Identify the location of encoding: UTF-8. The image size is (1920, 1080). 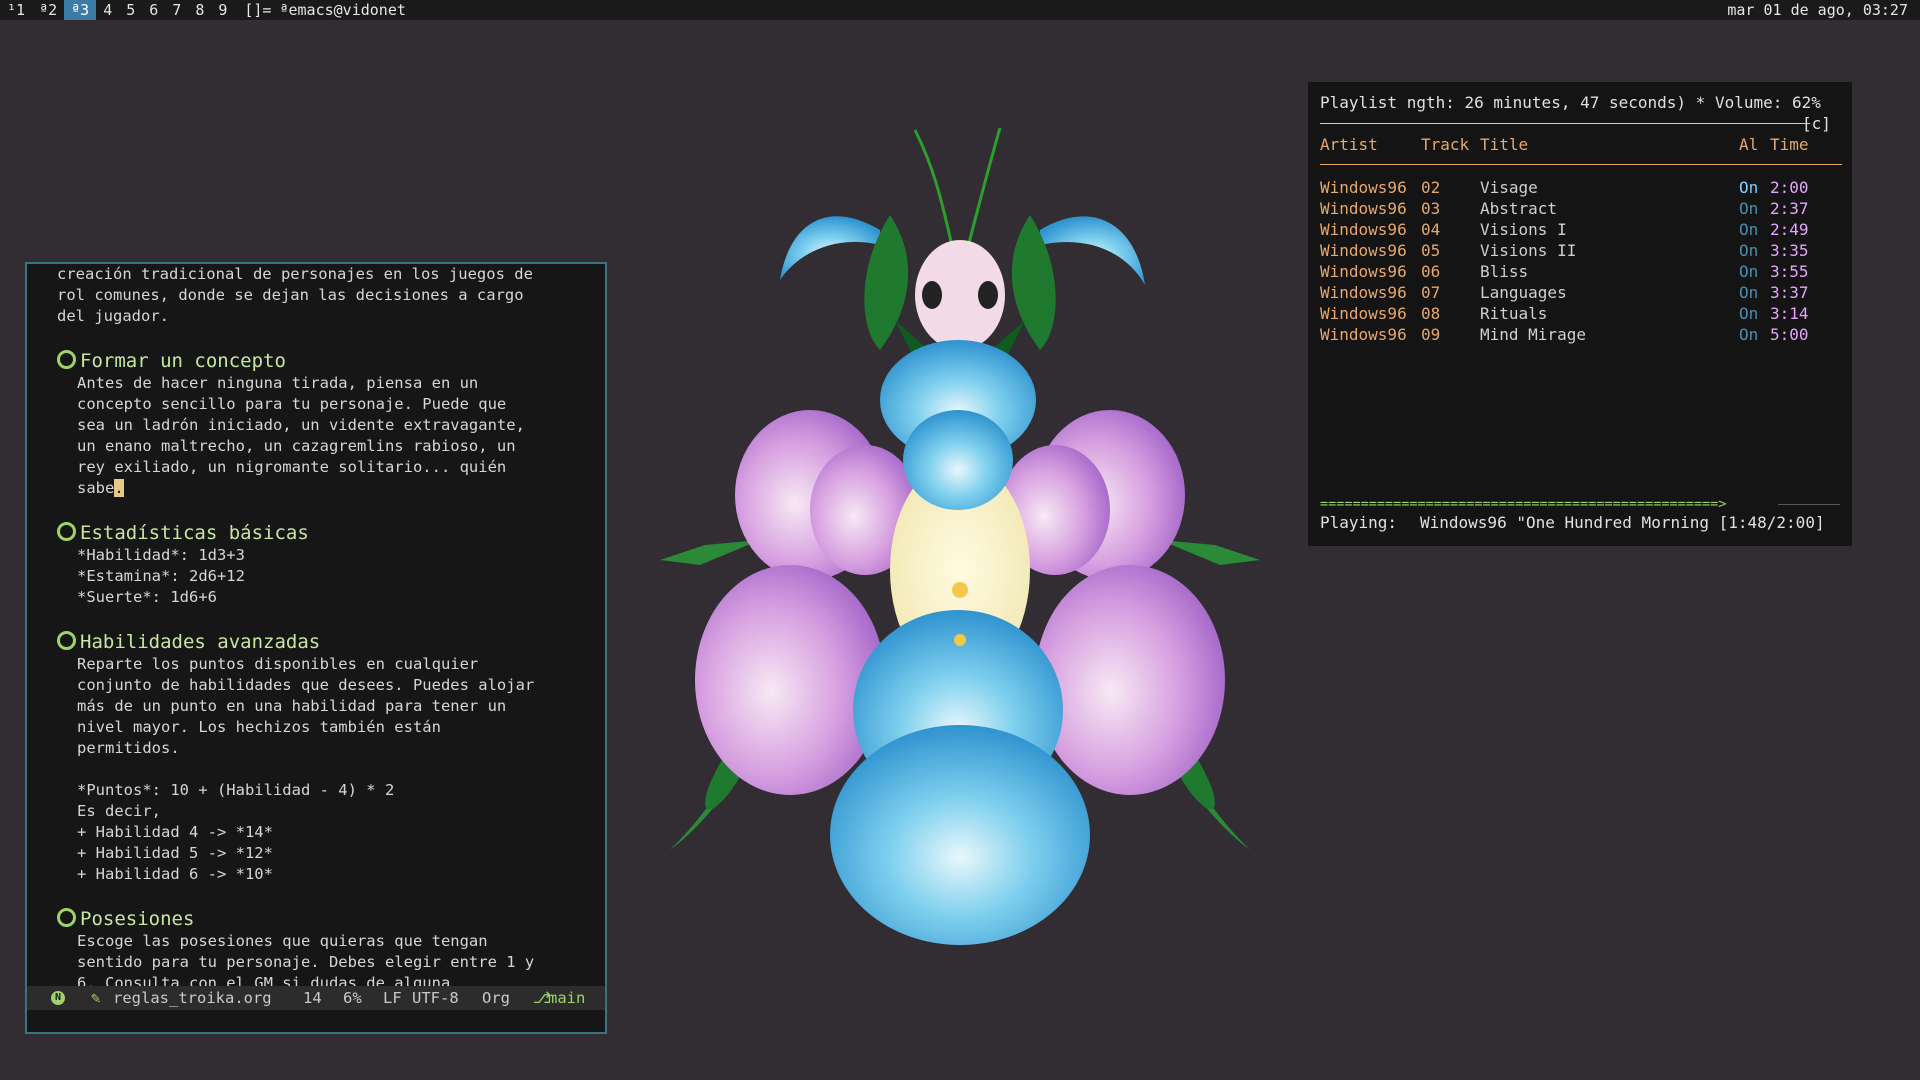
(435, 998).